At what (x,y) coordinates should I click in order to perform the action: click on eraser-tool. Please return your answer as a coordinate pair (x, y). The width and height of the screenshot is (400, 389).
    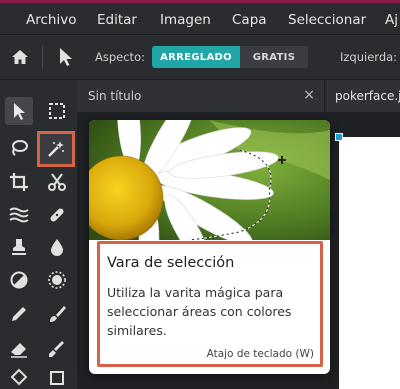
    Looking at the image, I should click on (19, 349).